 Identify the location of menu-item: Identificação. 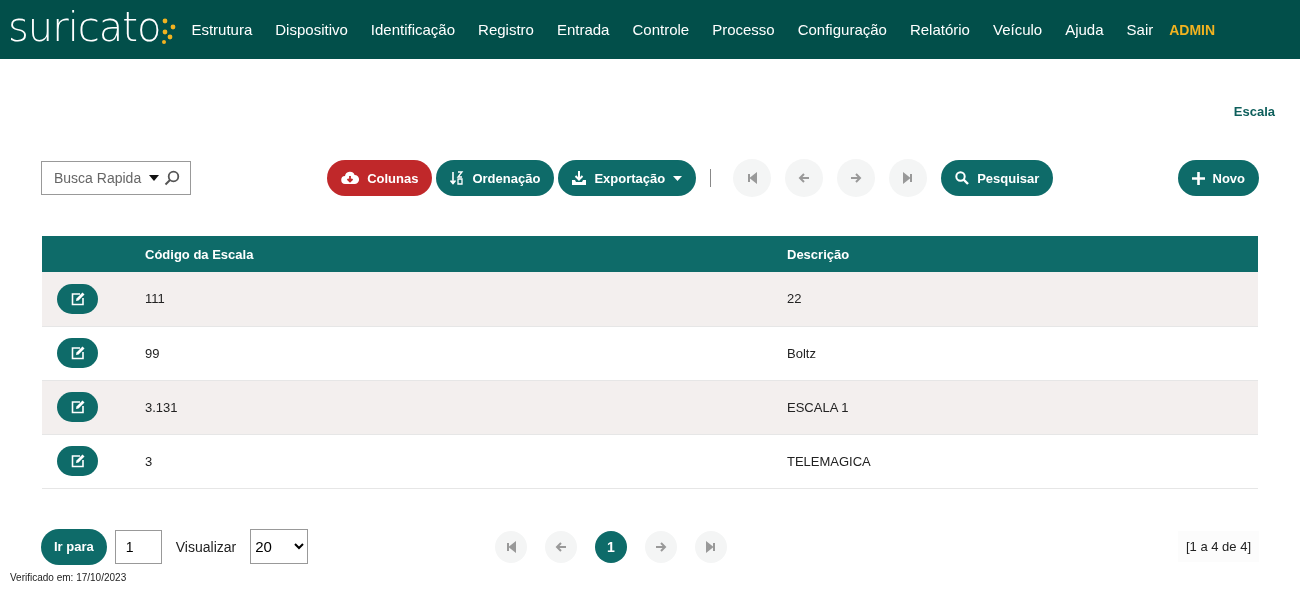
(413, 29).